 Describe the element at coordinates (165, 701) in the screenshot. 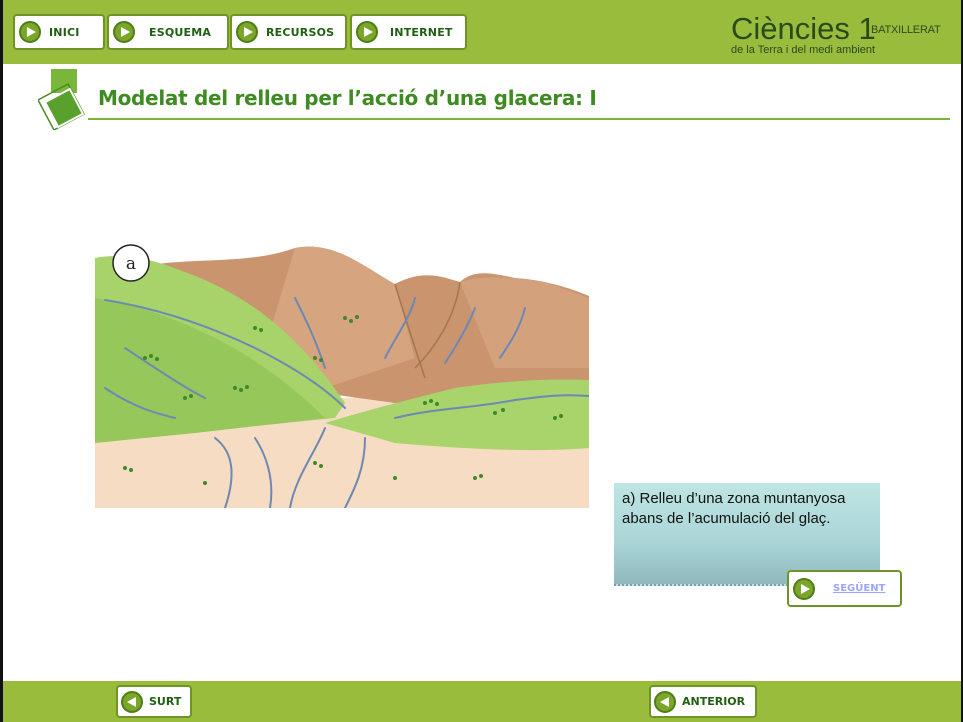

I see `exit-button-label: SURT` at that location.